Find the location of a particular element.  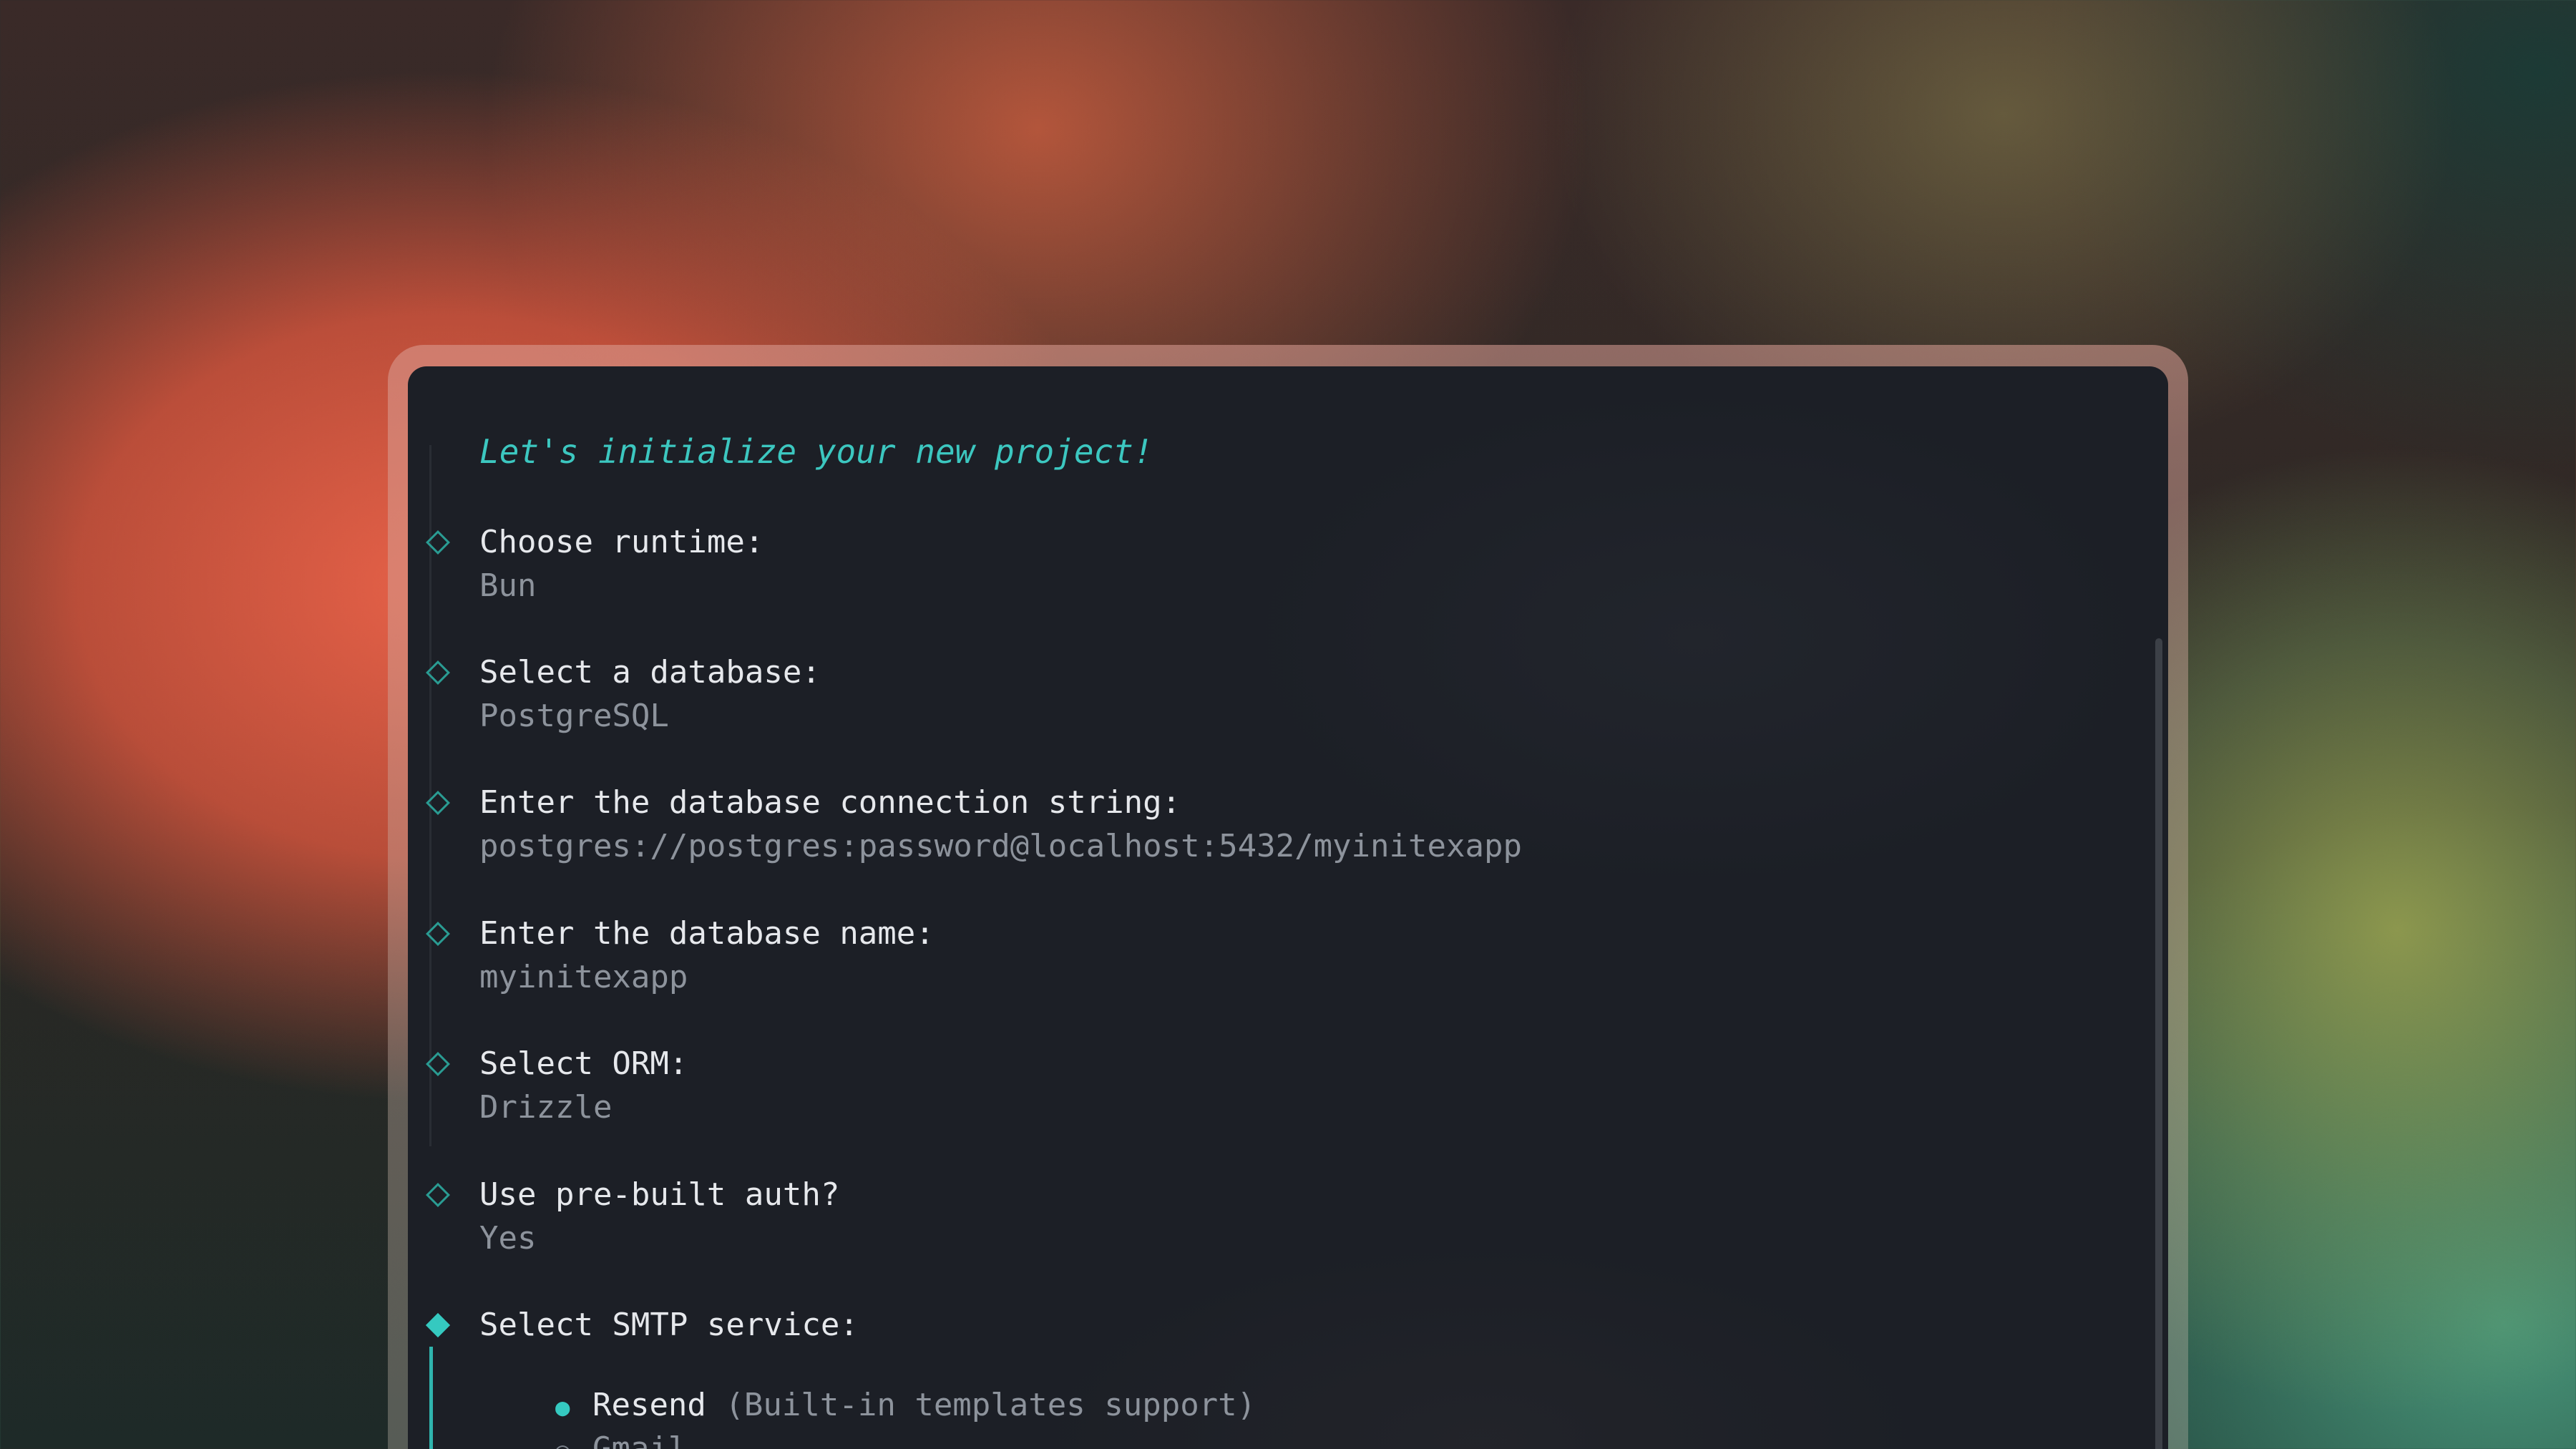

step-question: Use pre-built auth? is located at coordinates (659, 1194).